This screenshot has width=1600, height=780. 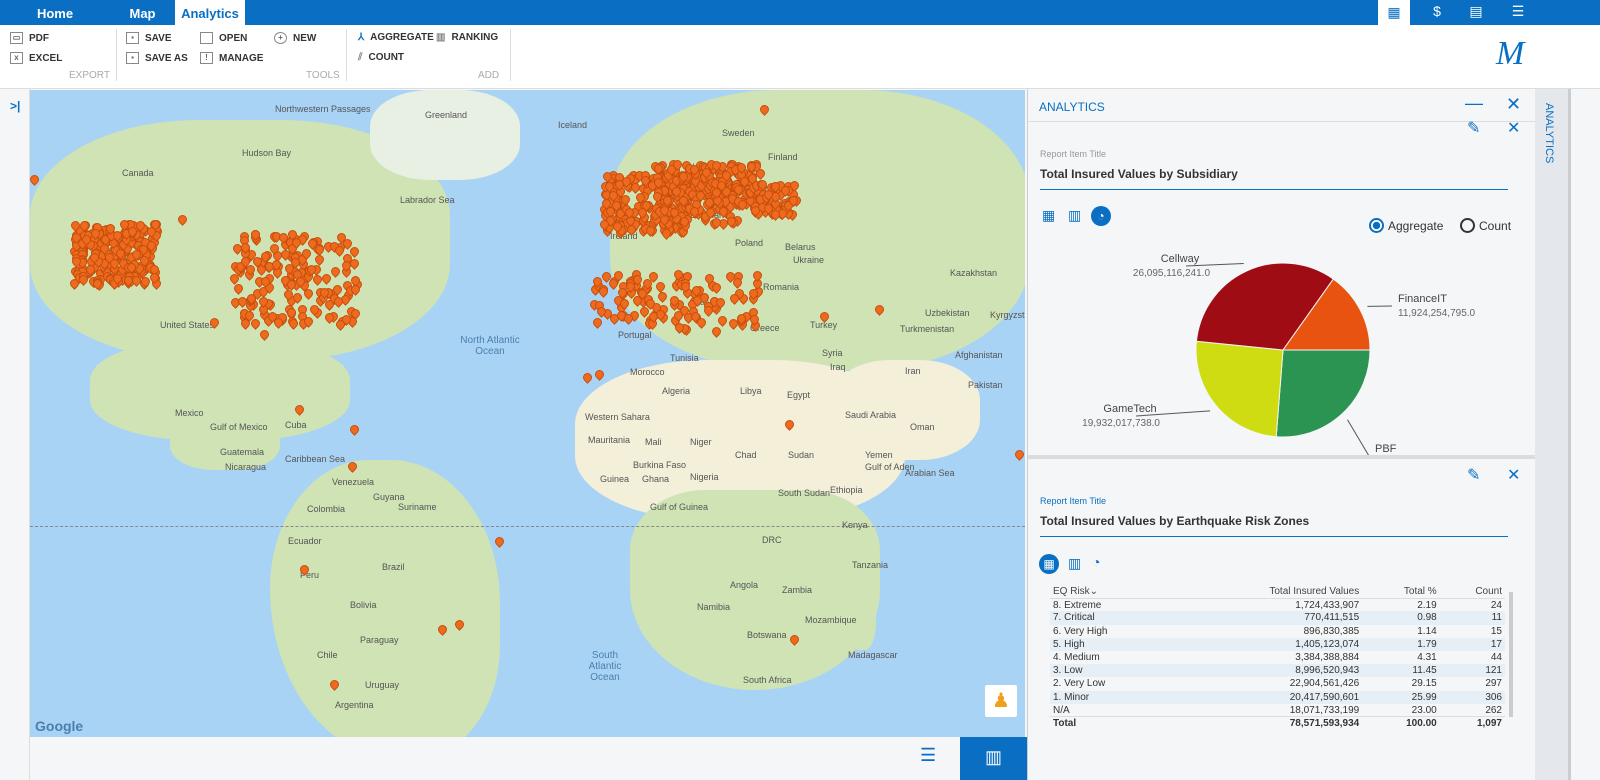 I want to click on map-label: Saudi Arabia, so click(x=871, y=415).